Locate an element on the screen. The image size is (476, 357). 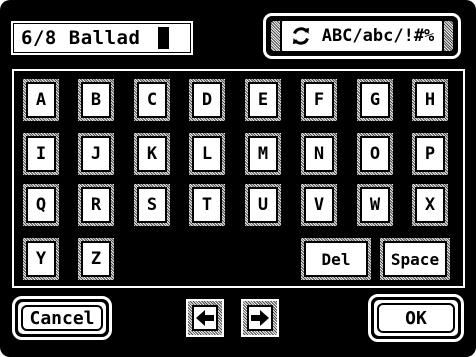
key-u: U is located at coordinates (263, 205).